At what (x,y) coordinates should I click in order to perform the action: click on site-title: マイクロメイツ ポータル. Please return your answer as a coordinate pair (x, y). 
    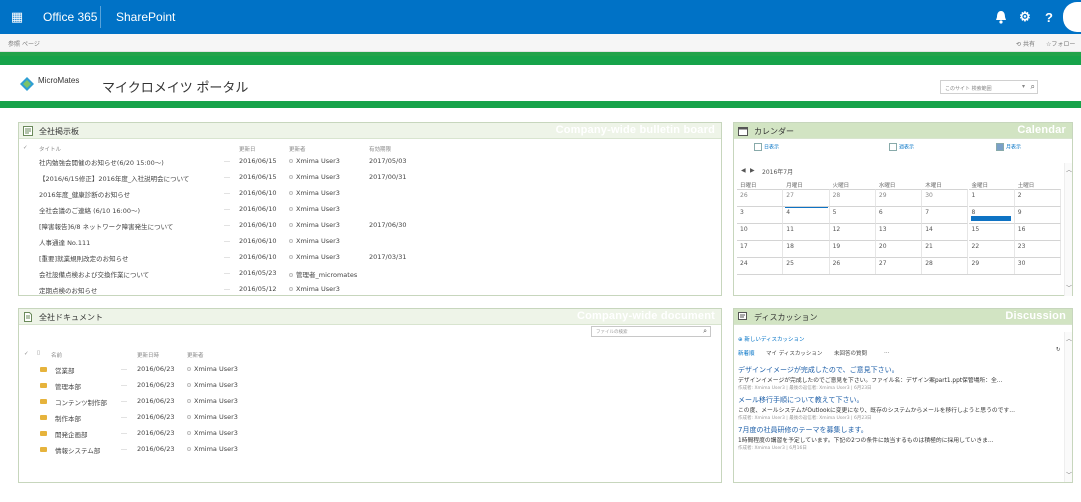
    Looking at the image, I should click on (175, 86).